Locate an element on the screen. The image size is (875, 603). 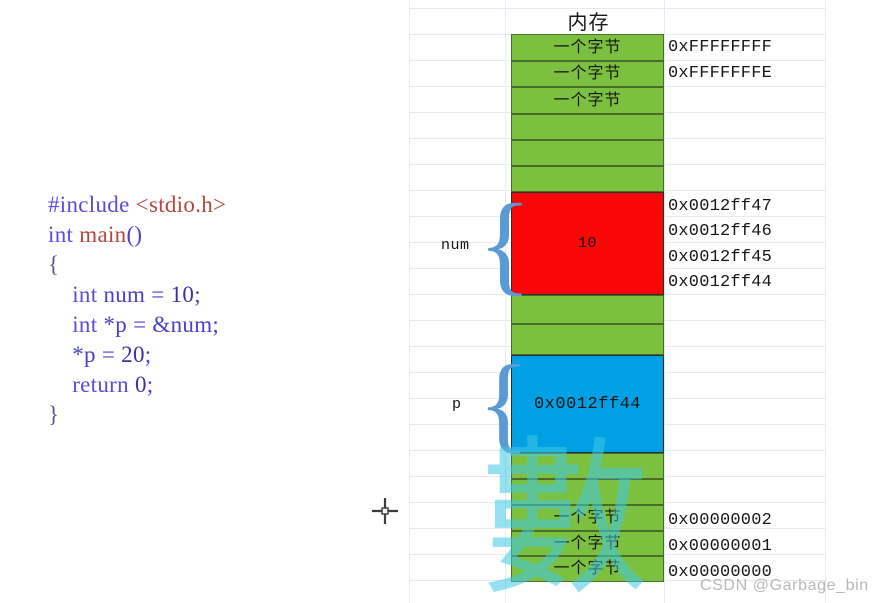
code-token: () is located at coordinates (134, 234).